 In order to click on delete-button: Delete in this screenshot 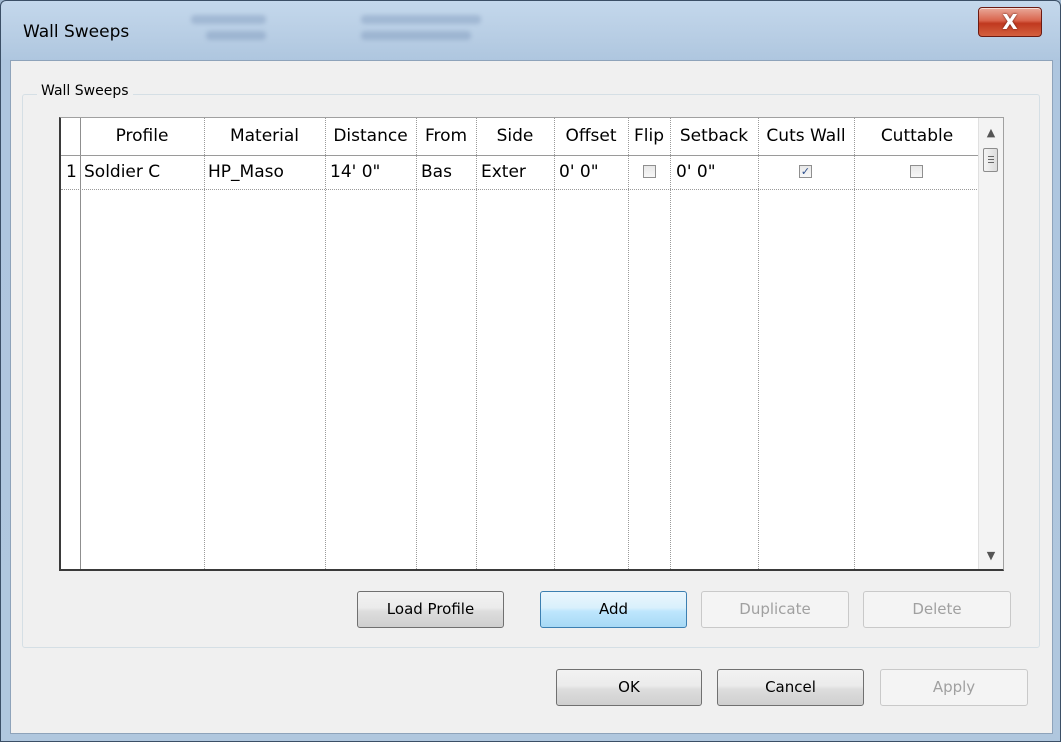, I will do `click(937, 609)`.